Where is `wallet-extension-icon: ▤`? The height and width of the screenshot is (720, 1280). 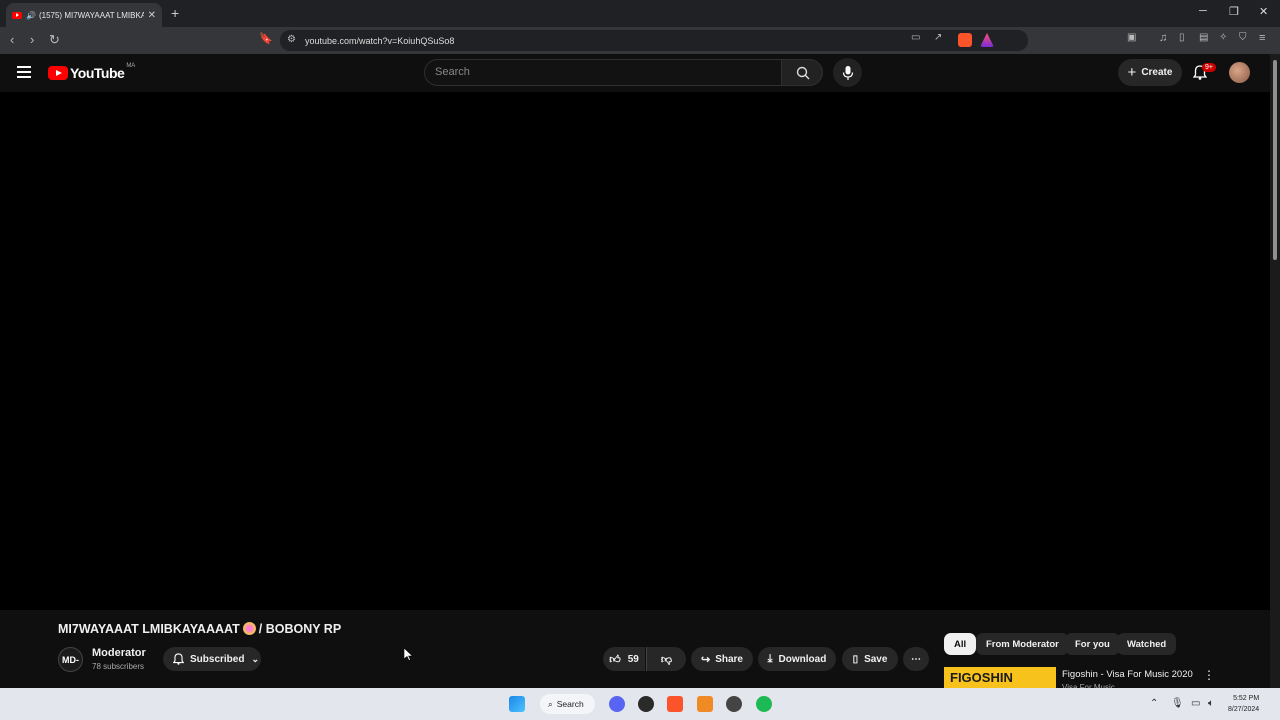
wallet-extension-icon: ▤ is located at coordinates (1203, 37).